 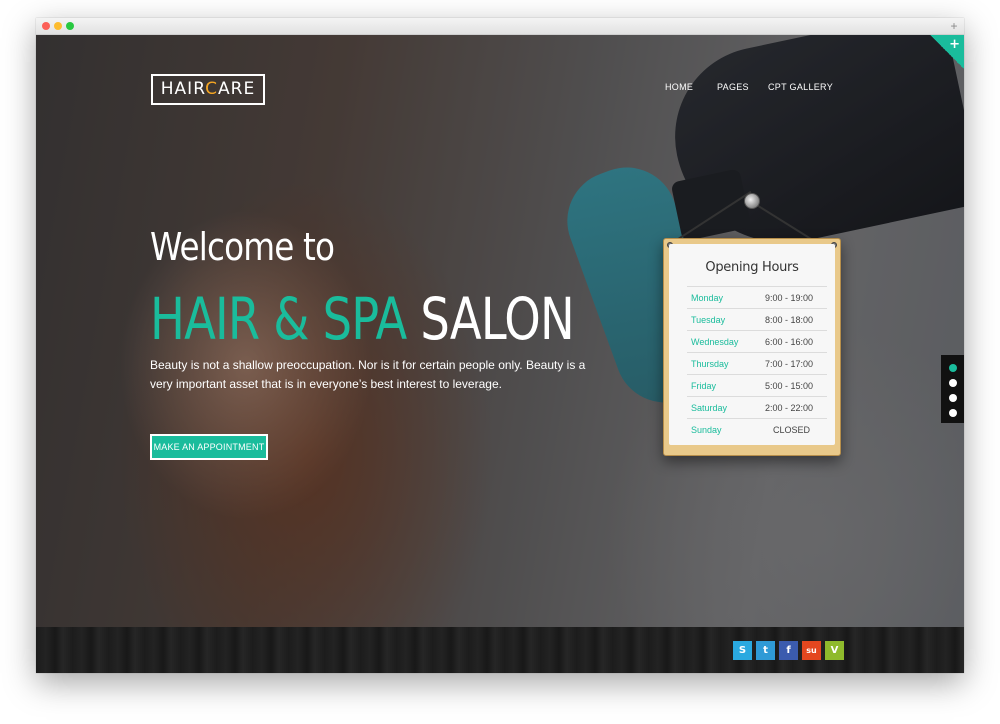 What do you see at coordinates (792, 430) in the screenshot?
I see `hours-time: CLOSED` at bounding box center [792, 430].